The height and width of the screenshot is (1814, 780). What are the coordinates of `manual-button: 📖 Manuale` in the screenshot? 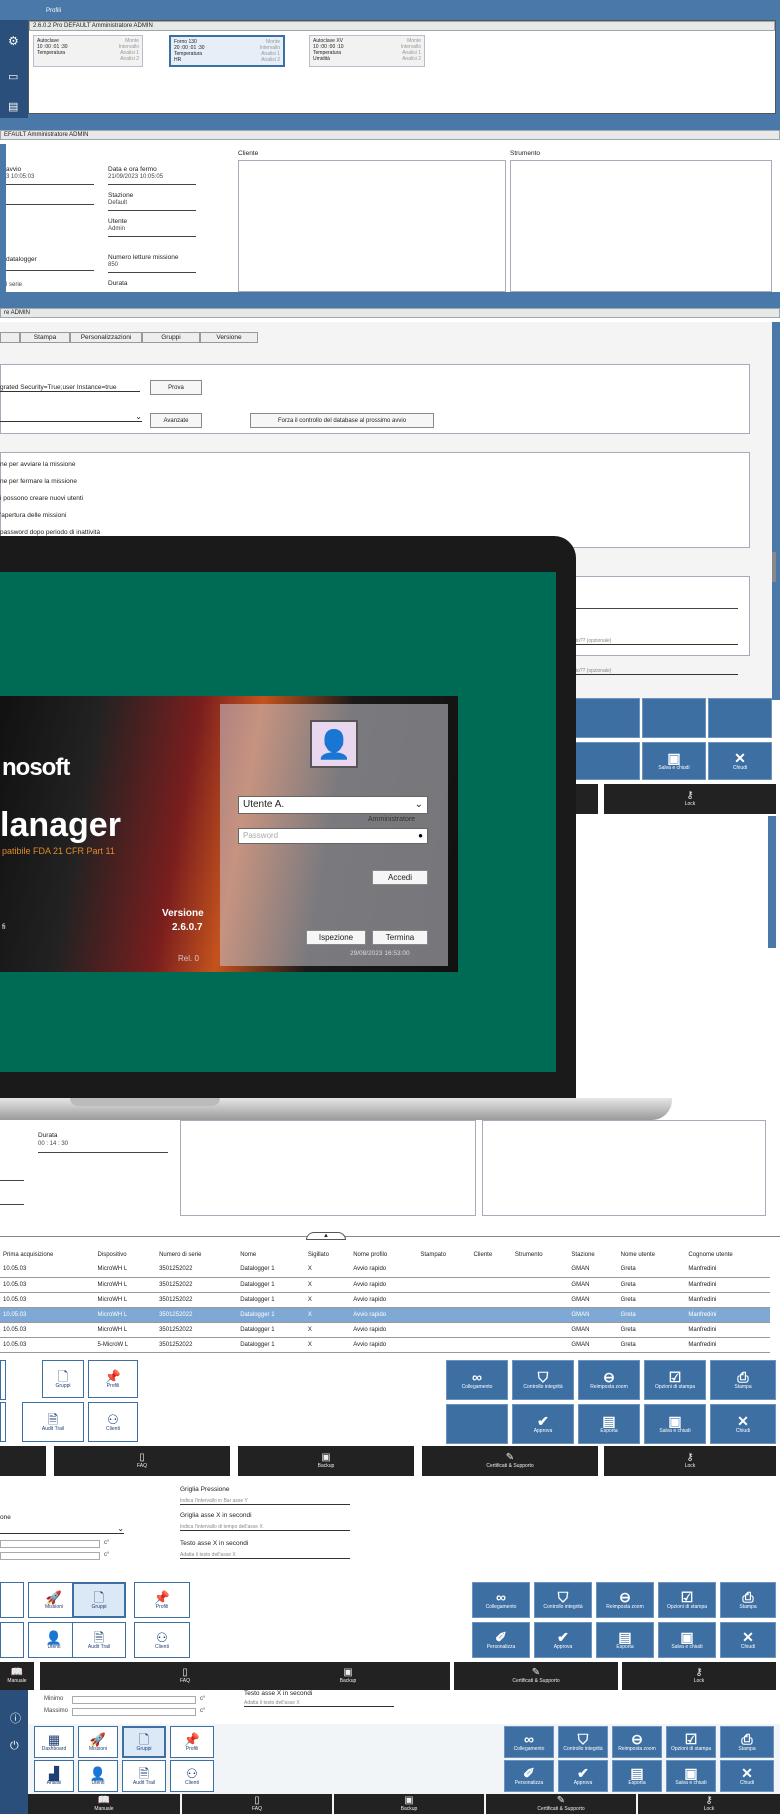 It's located at (17, 1676).